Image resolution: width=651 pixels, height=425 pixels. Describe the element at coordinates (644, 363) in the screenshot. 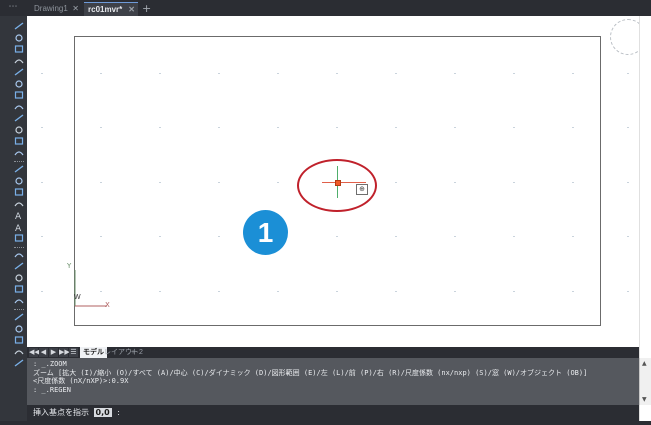

I see `scroll-up-icon: ▲` at that location.